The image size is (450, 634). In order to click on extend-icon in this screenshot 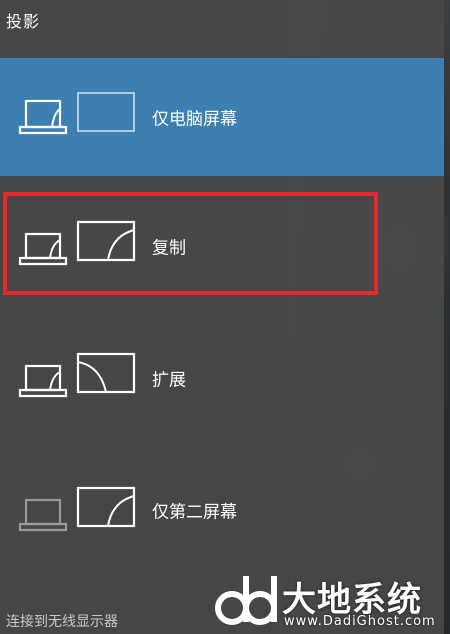, I will do `click(77, 375)`.